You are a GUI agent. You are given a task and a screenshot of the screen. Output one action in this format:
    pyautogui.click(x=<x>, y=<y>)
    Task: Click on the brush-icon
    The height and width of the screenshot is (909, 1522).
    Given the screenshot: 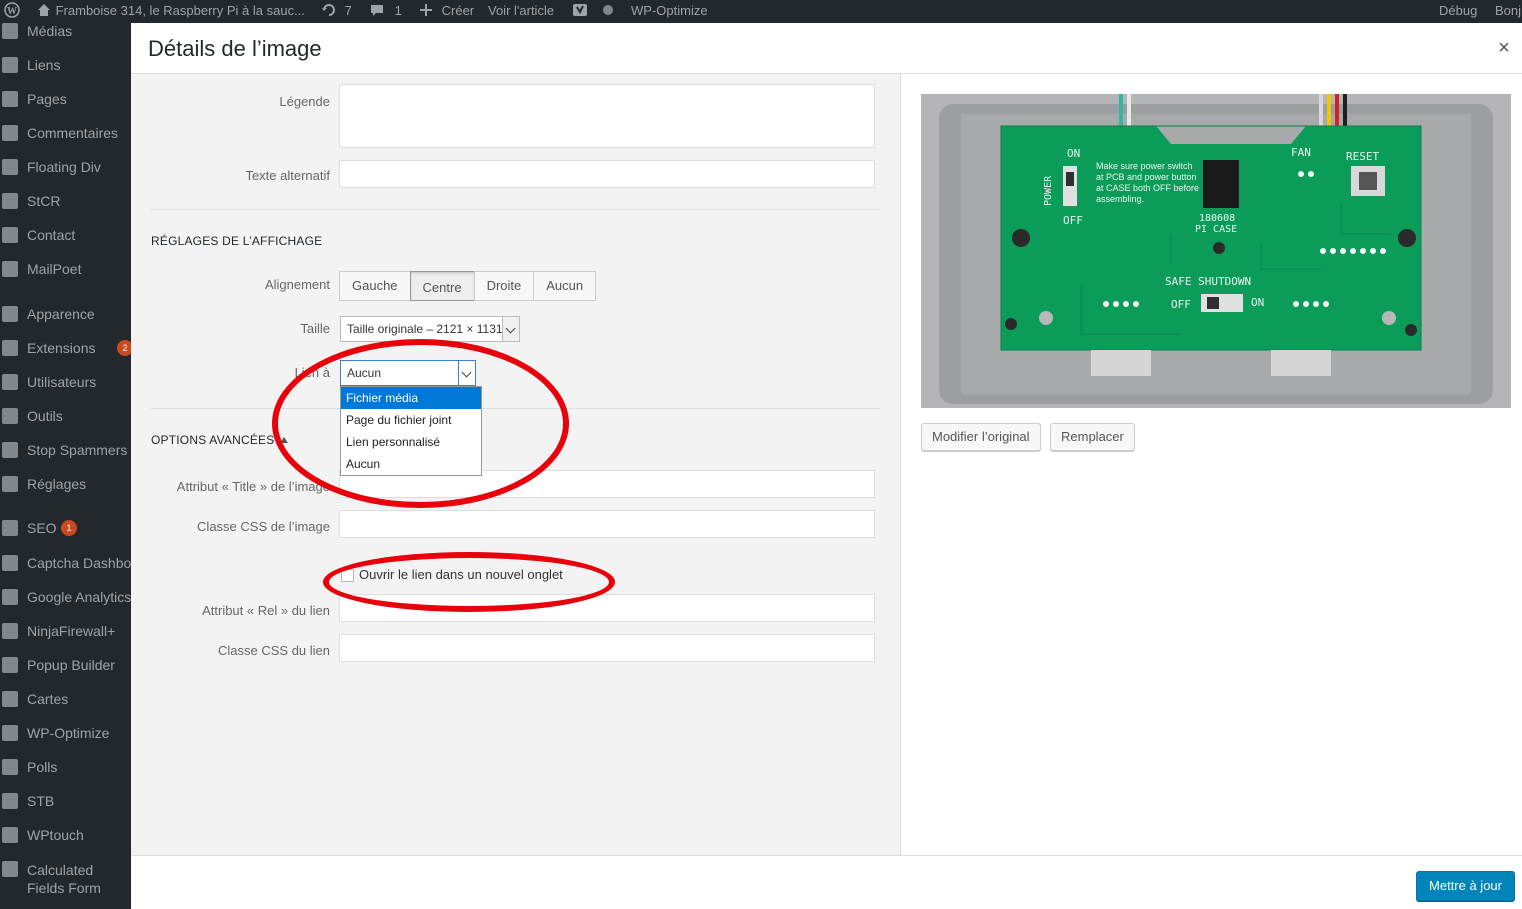 What is the action you would take?
    pyautogui.click(x=10, y=314)
    